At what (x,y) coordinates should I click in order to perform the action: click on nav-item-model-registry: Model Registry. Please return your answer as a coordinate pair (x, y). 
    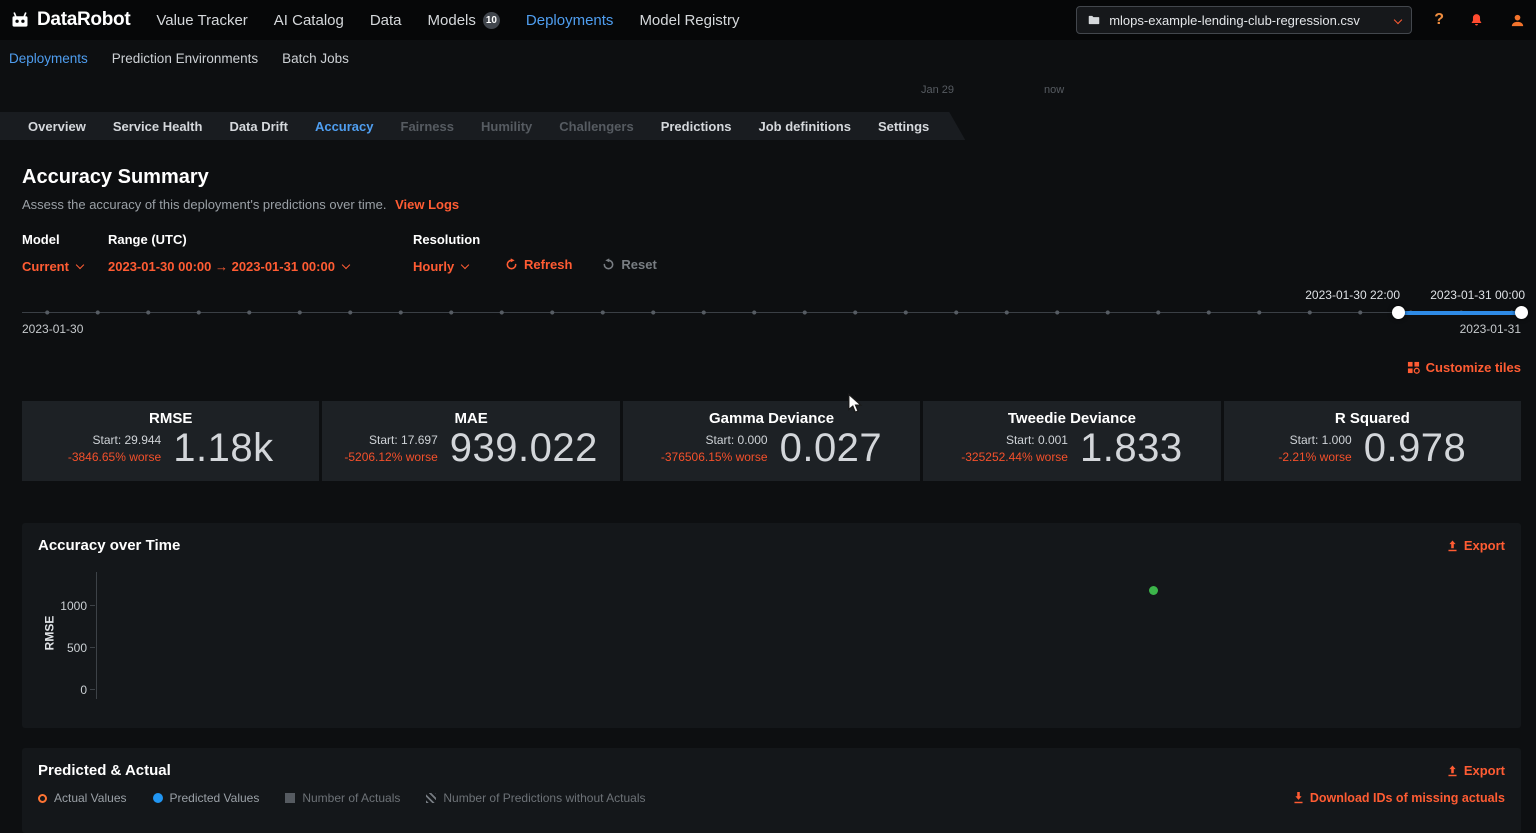
    Looking at the image, I should click on (689, 20).